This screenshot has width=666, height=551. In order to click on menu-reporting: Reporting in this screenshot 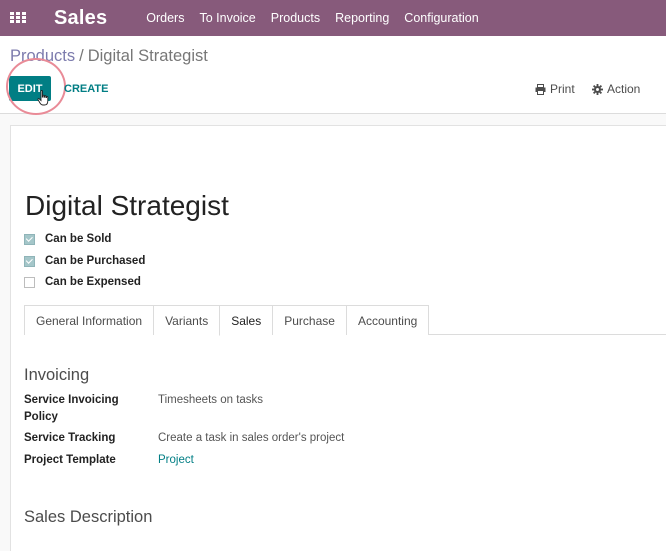, I will do `click(362, 18)`.